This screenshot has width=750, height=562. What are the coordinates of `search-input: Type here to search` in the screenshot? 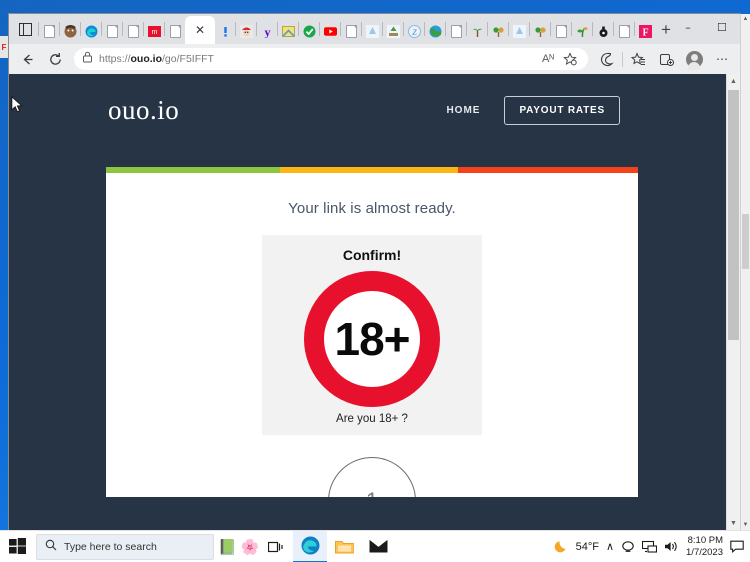 It's located at (125, 546).